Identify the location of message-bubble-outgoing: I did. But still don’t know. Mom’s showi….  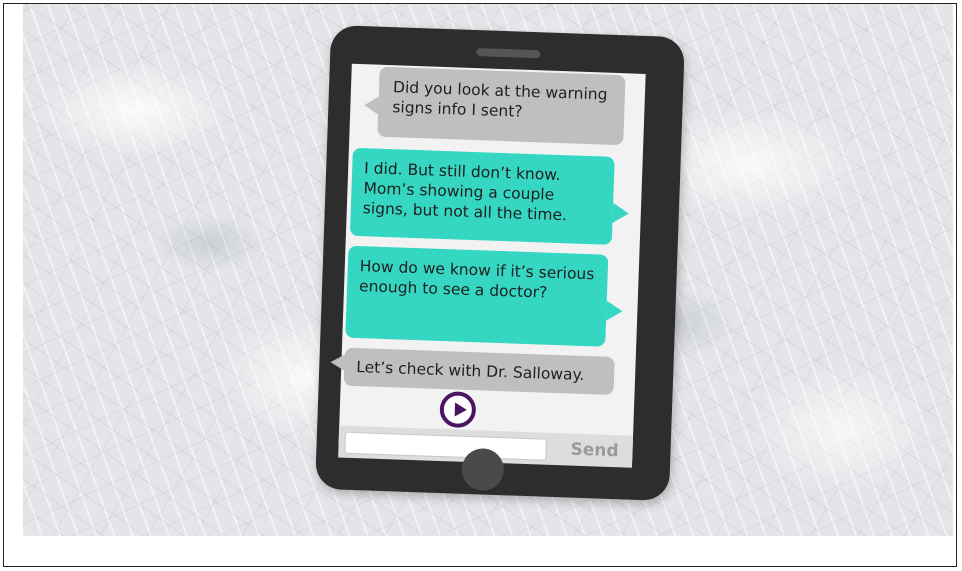
(482, 196).